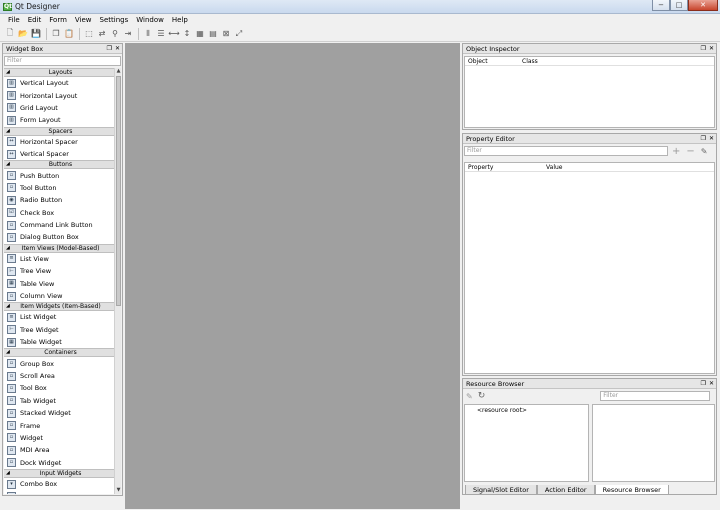 Image resolution: width=720 pixels, height=510 pixels. Describe the element at coordinates (58, 20) in the screenshot. I see `menu-form: Form` at that location.